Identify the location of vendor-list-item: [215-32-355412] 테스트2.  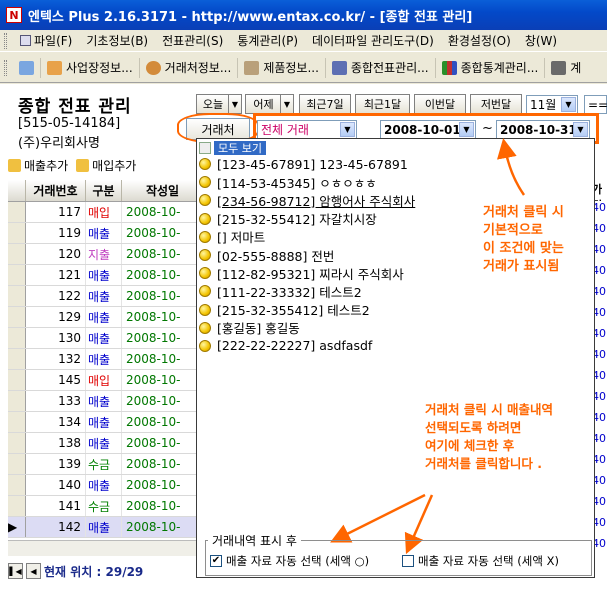
(395, 310).